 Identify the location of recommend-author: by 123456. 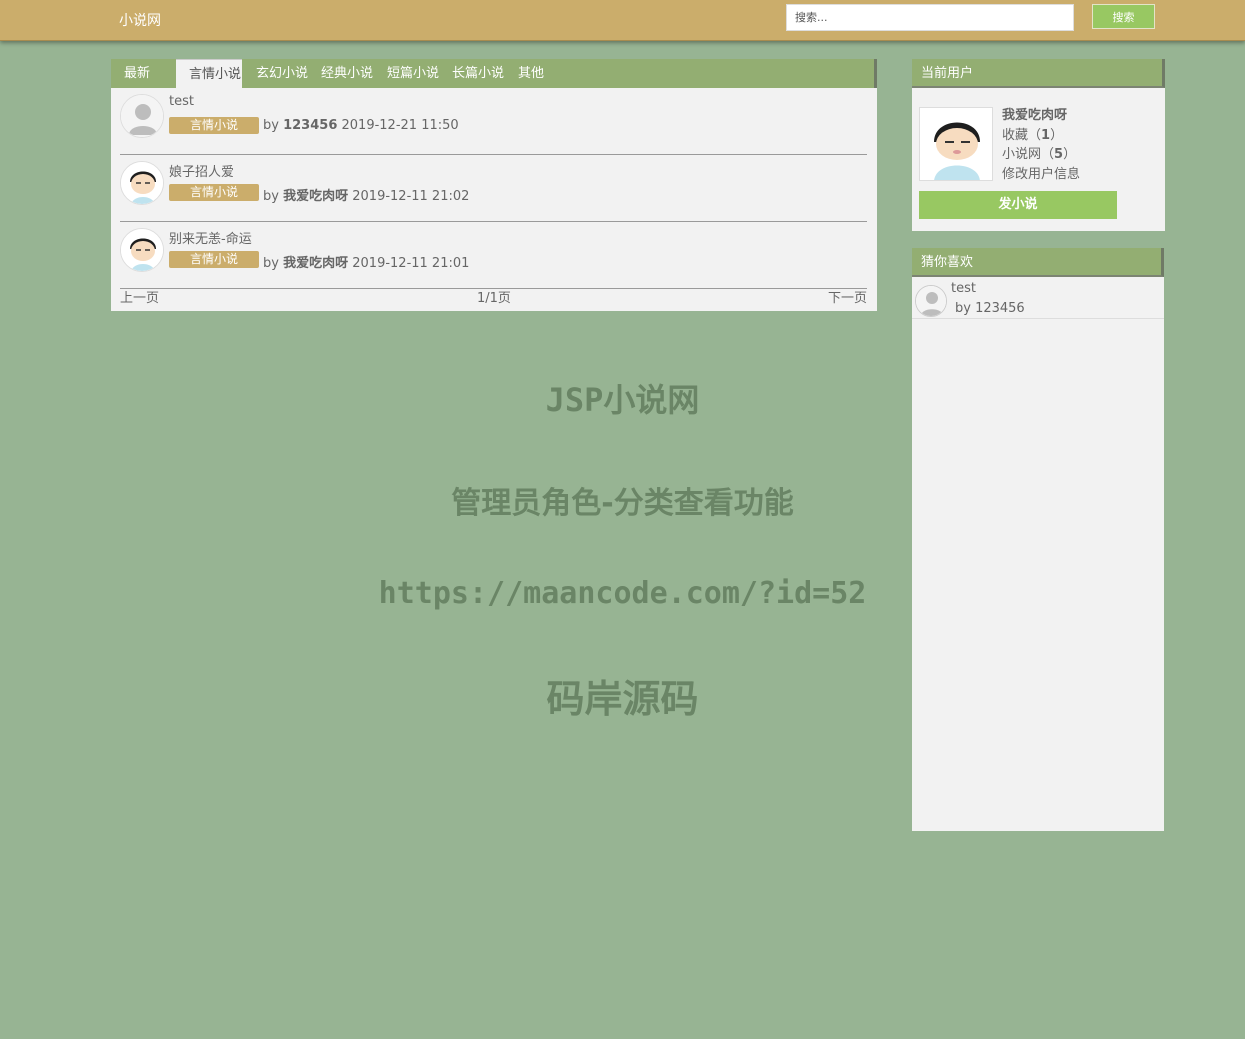
(990, 308).